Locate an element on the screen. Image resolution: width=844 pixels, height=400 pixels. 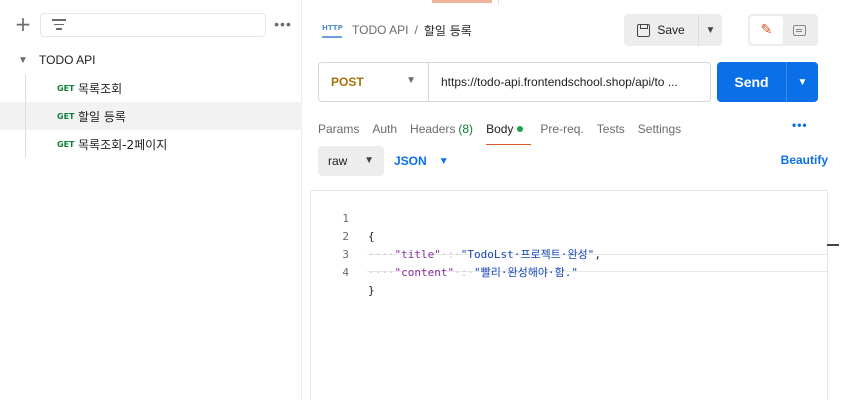
send-dropdown-button: ▼ is located at coordinates (802, 82).